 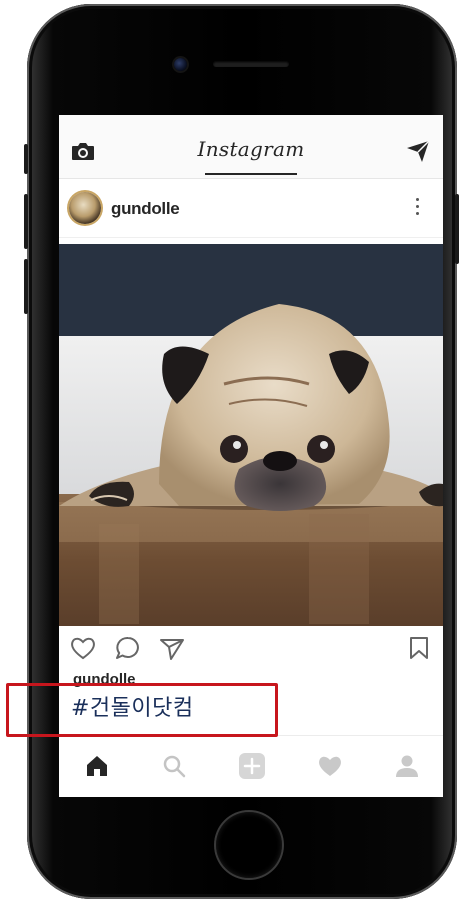 I want to click on home-button, so click(x=249, y=845).